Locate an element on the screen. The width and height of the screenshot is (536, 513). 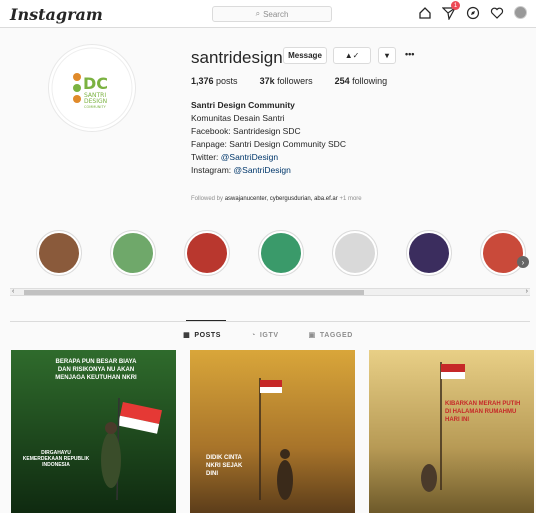
bio-name: Santri Design Community is located at coordinates (243, 105).